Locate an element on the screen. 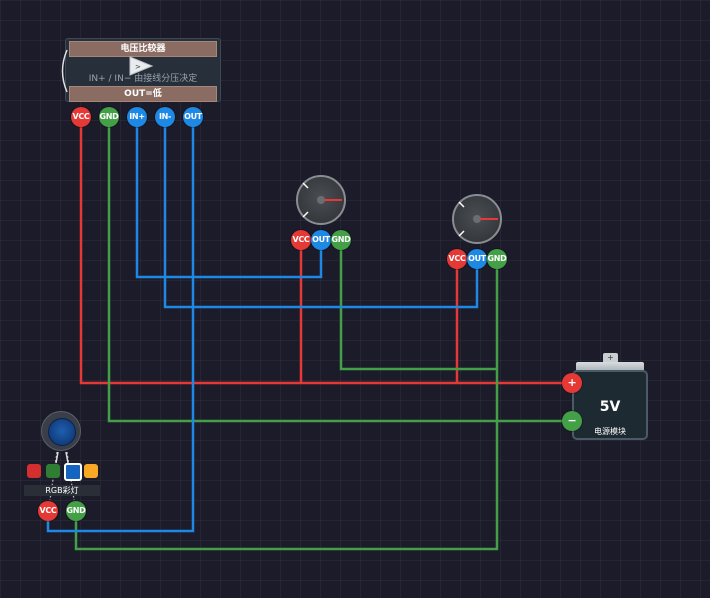  comparator-pin-in-plus: IN+ is located at coordinates (137, 117).